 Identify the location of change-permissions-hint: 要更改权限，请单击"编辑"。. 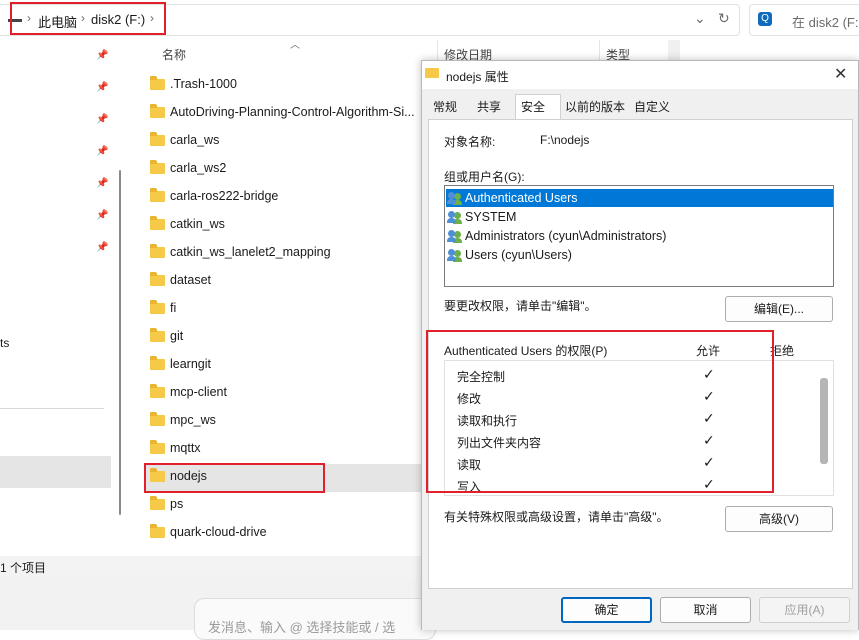
(520, 306).